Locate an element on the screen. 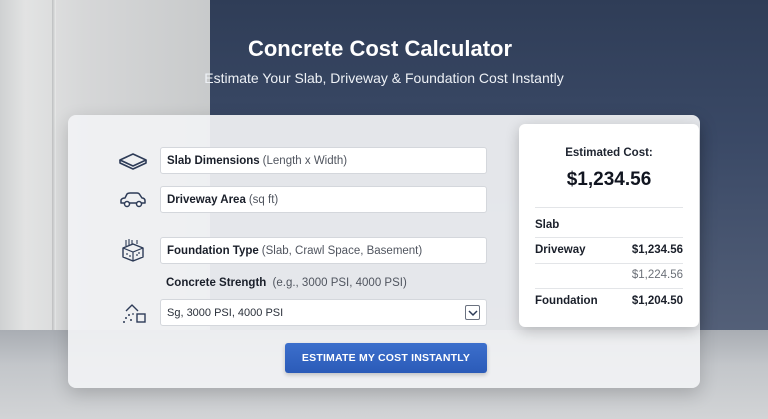 The image size is (768, 419). driveway-field-hint: (sq ft) is located at coordinates (263, 199).